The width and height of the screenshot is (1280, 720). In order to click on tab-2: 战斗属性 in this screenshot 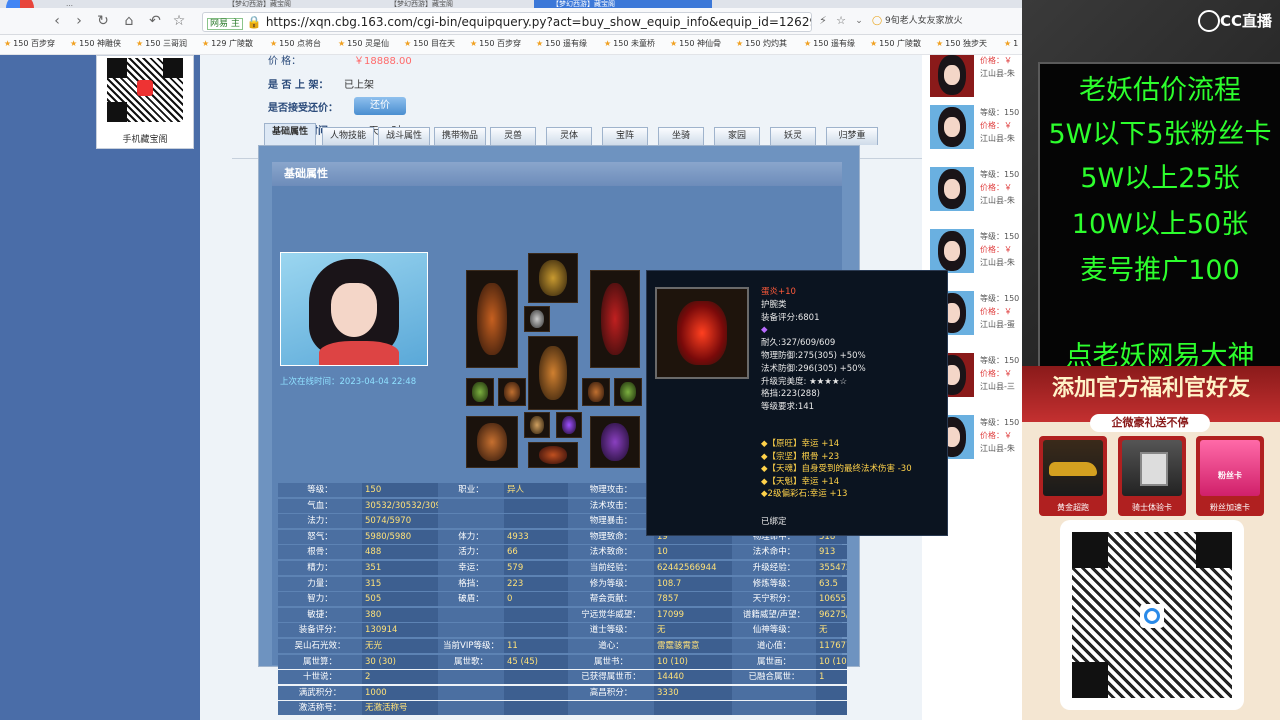, I will do `click(404, 136)`.